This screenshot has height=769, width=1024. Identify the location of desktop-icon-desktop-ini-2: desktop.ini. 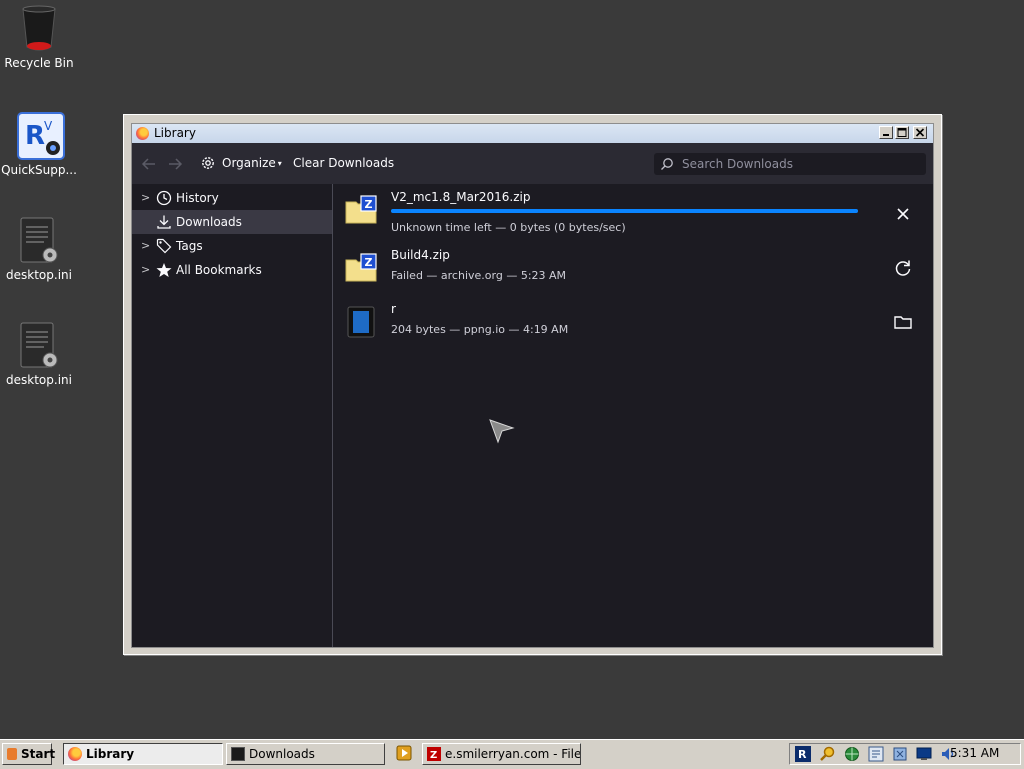
(39, 354).